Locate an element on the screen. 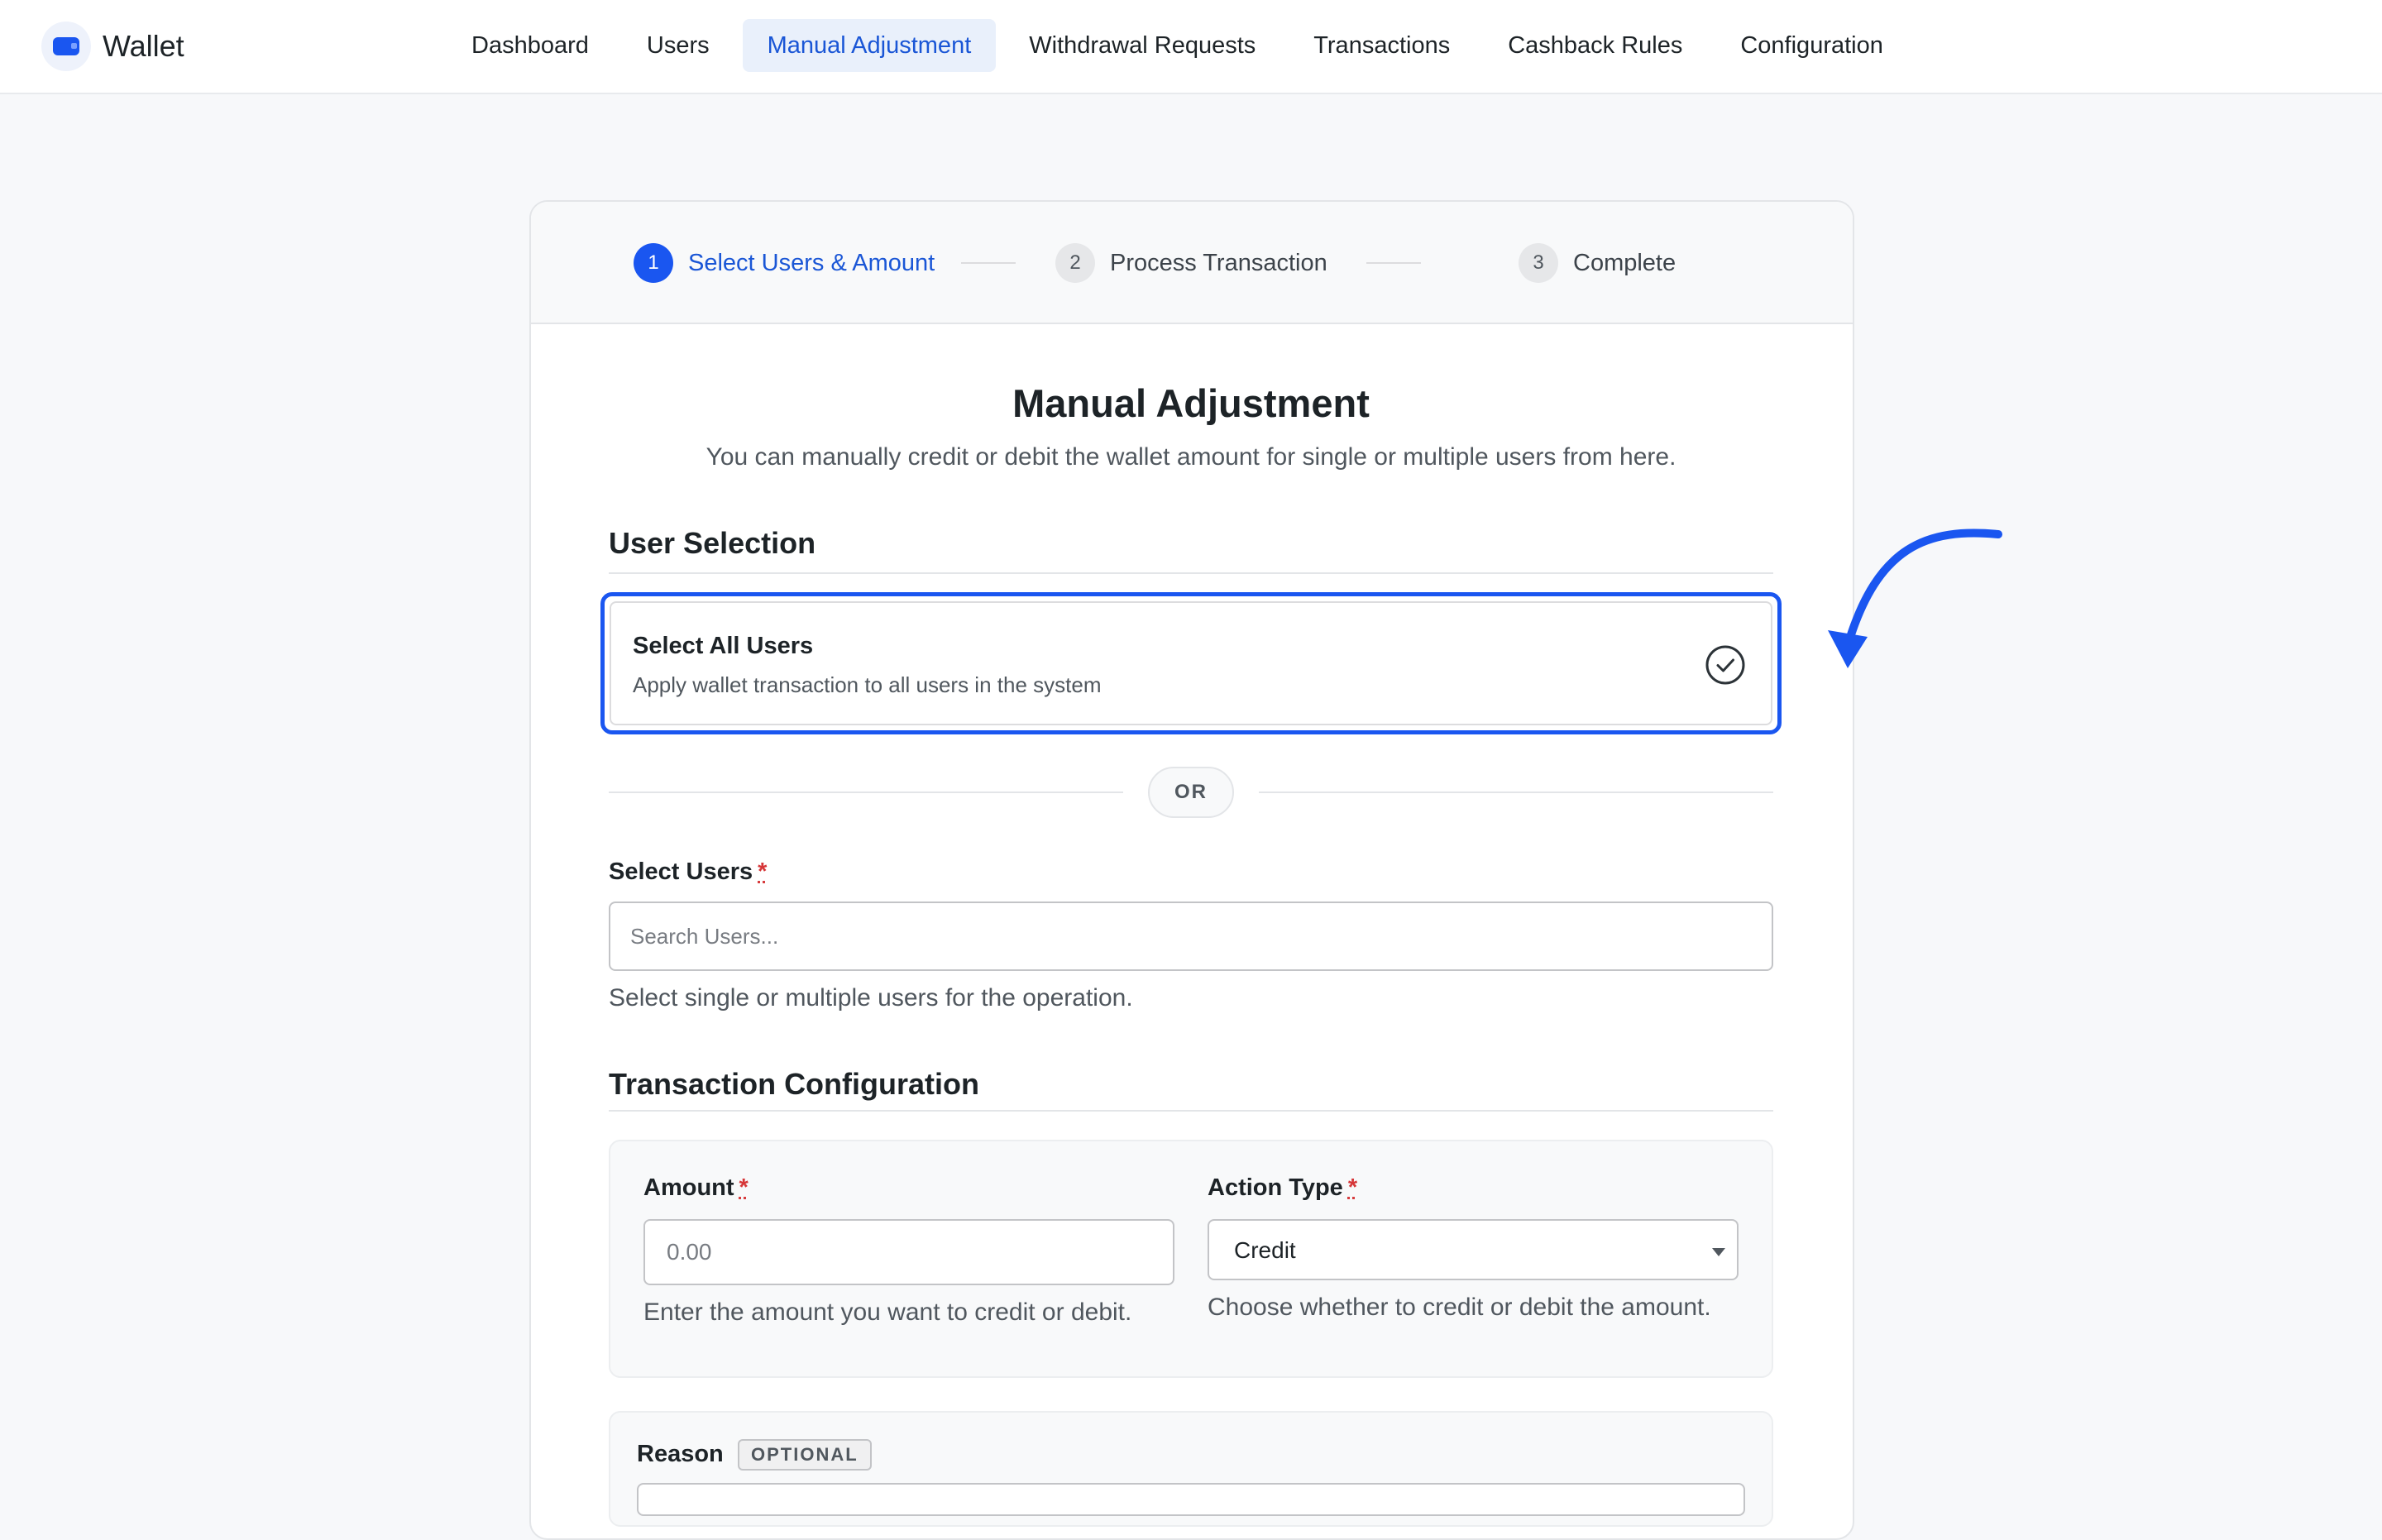  or-divider-left is located at coordinates (866, 792).